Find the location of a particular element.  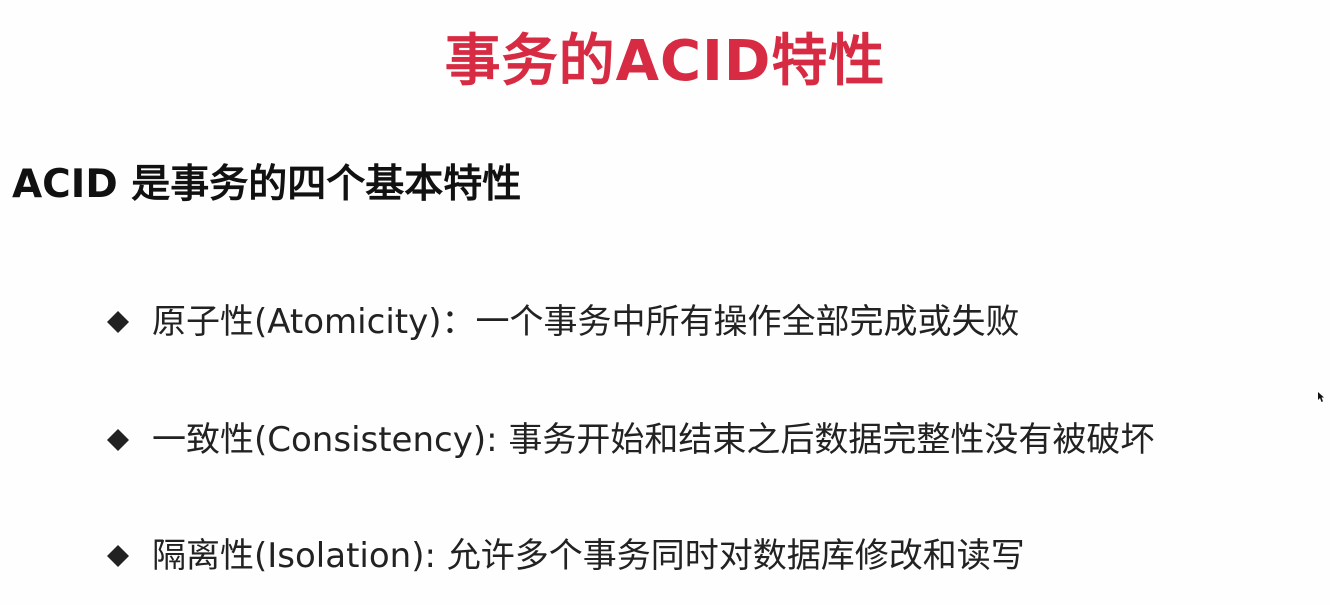

bullet-text-consistency: 一致性(Consistency): 事务开始和结束之后数据完整性没有被破坏 is located at coordinates (653, 440).